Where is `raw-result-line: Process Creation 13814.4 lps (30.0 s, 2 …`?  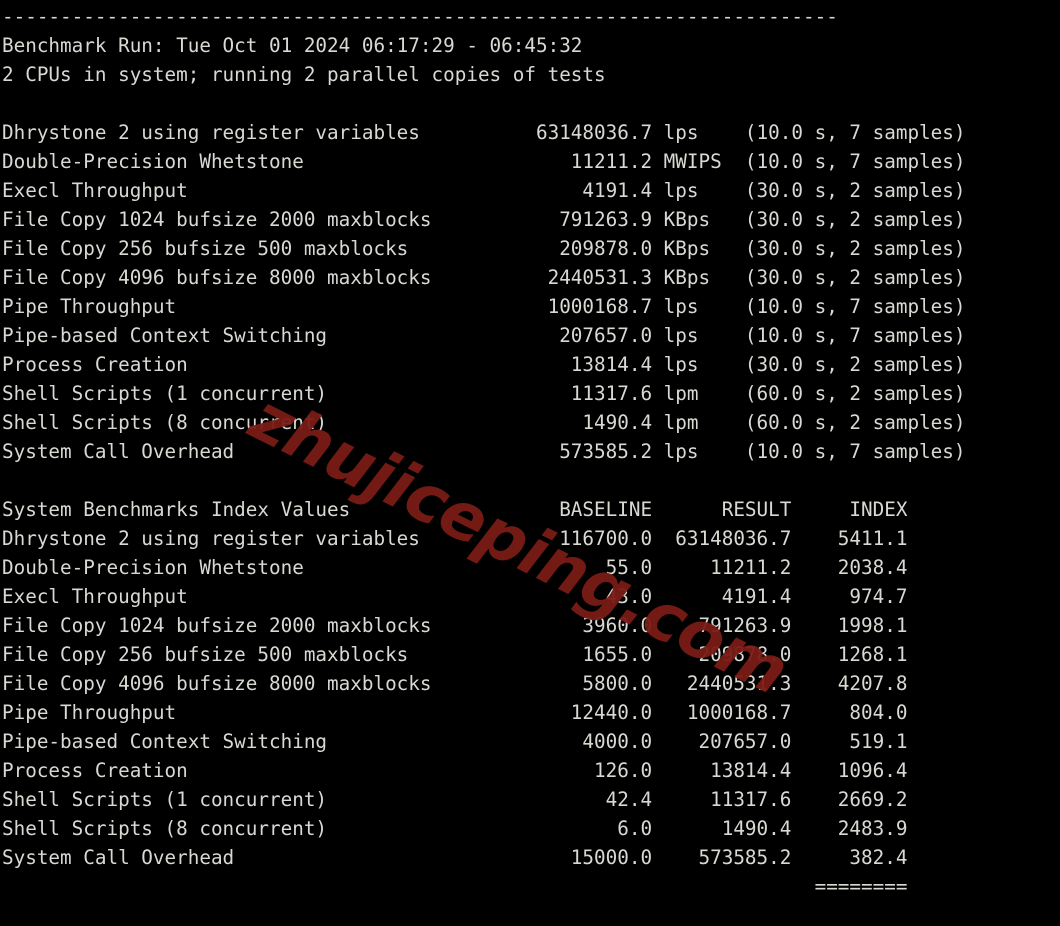
raw-result-line: Process Creation 13814.4 lps (30.0 s, 2 … is located at coordinates (484, 364).